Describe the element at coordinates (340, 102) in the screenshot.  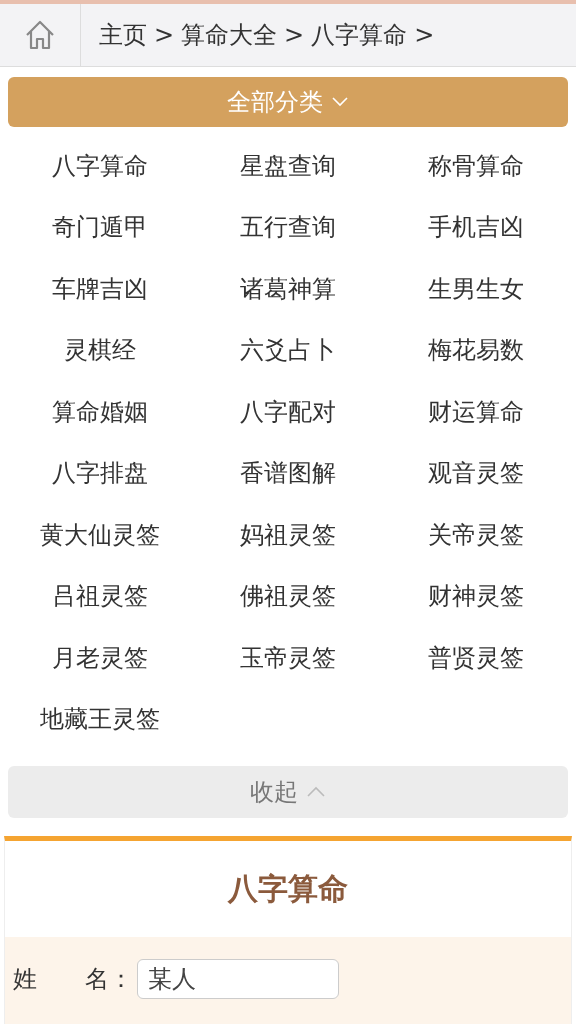
I see `chevron-icon` at that location.